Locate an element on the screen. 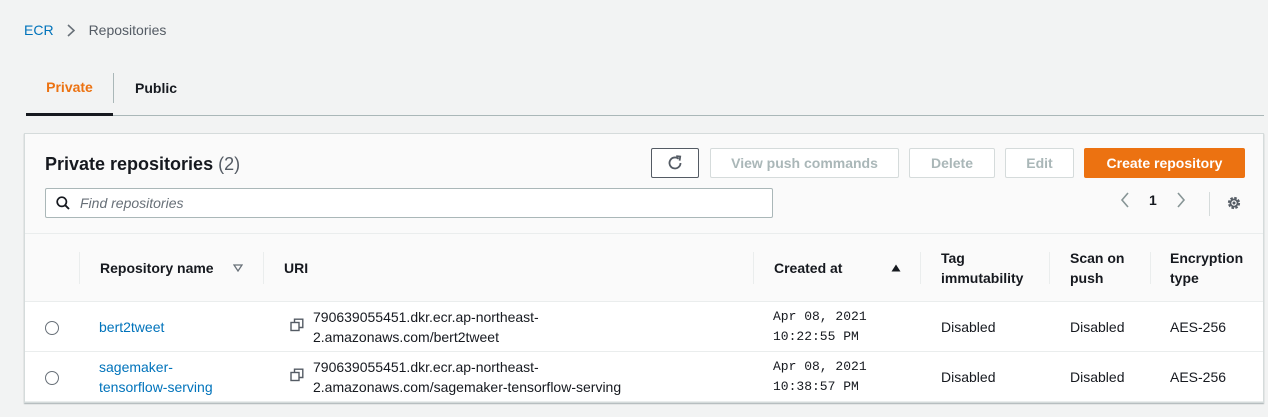  tab-private: Private is located at coordinates (69, 88).